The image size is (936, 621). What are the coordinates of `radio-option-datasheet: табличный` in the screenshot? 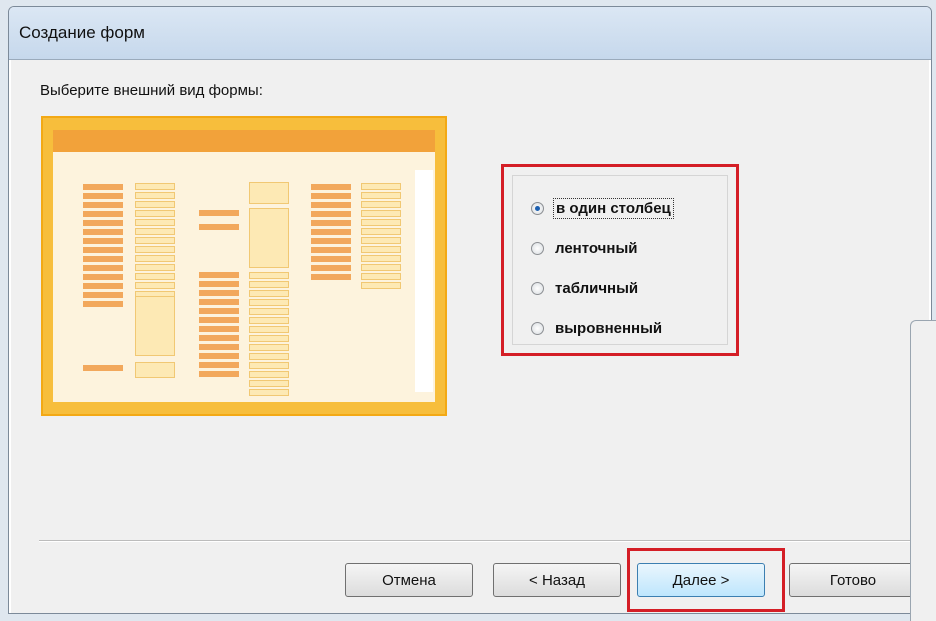 It's located at (585, 288).